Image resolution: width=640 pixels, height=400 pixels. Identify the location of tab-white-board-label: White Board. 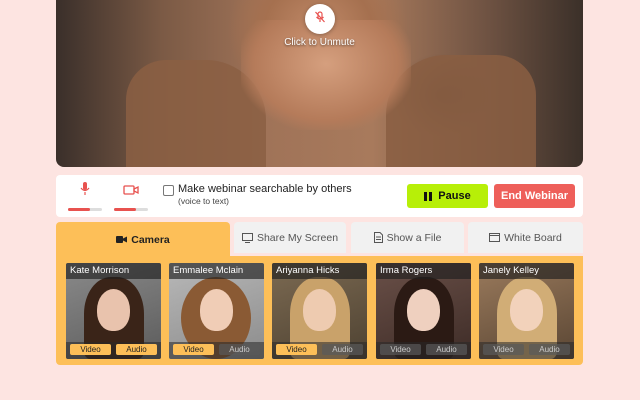
(533, 237).